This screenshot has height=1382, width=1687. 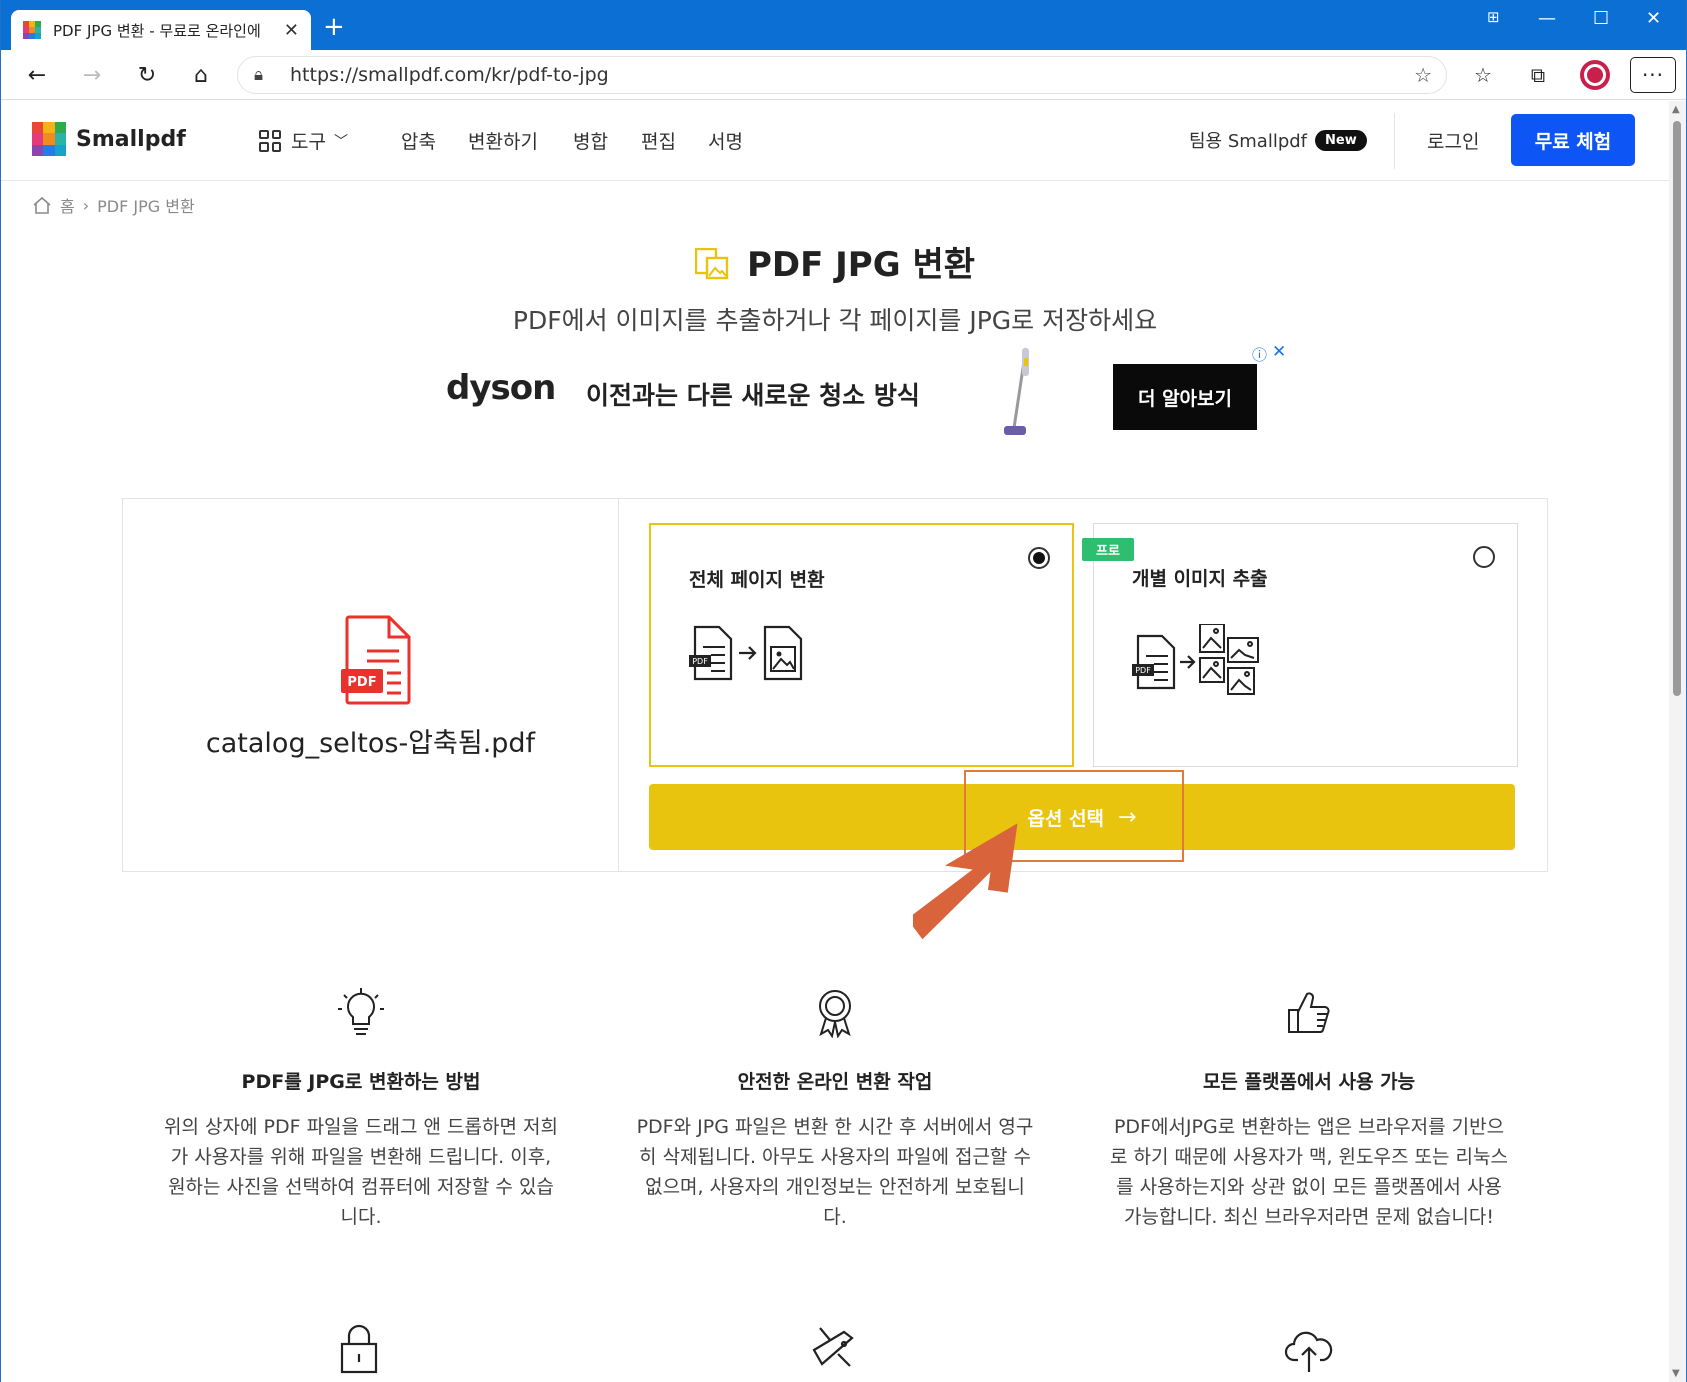 I want to click on smallpdf-logo: Smallpdf, so click(x=109, y=139).